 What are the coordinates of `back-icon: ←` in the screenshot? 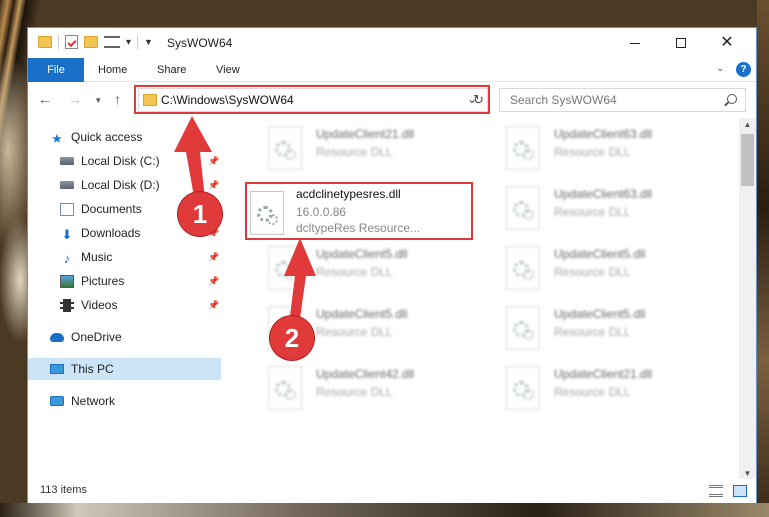 It's located at (45, 99).